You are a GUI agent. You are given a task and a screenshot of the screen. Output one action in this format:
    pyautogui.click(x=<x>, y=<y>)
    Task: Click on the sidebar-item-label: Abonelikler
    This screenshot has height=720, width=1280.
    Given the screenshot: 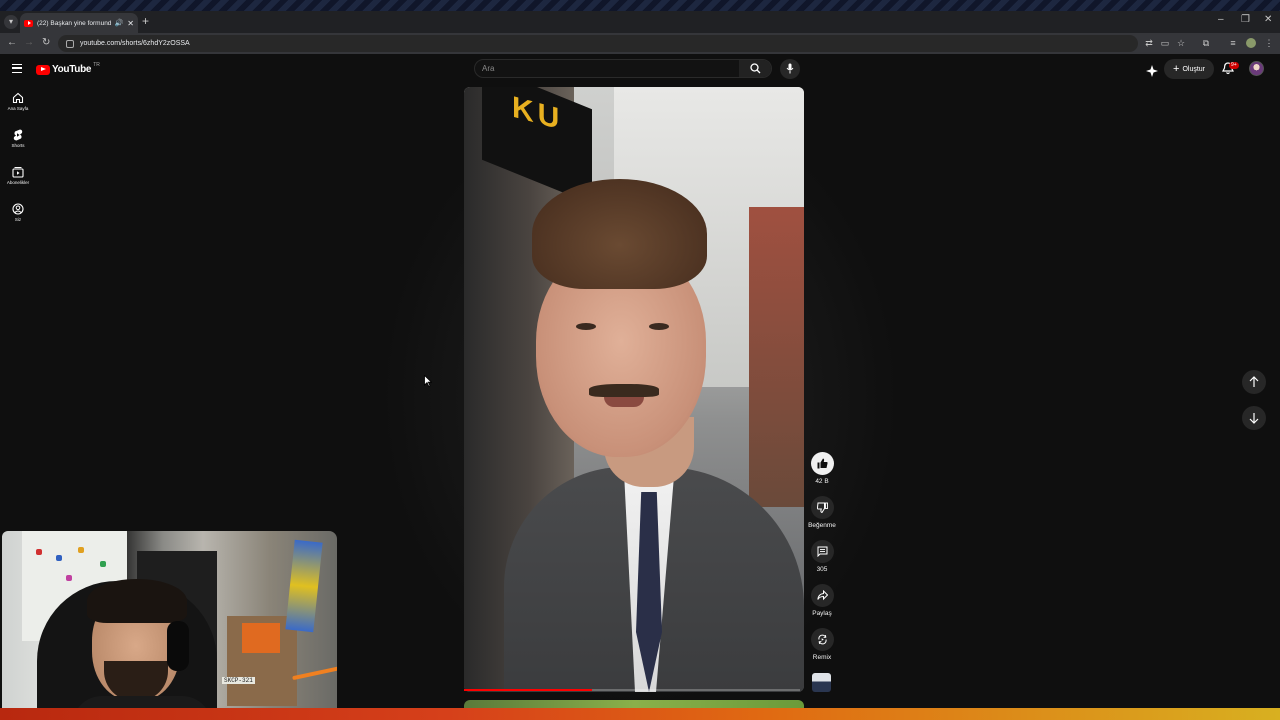 What is the action you would take?
    pyautogui.click(x=18, y=182)
    